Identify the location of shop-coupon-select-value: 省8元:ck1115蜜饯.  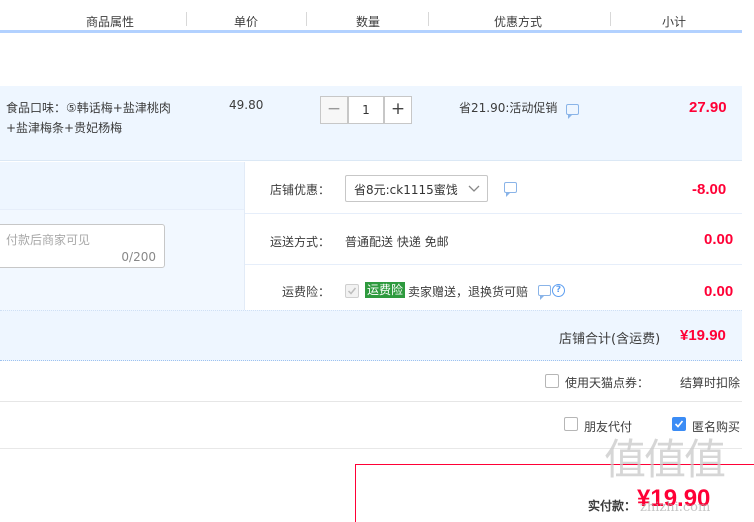
(406, 190).